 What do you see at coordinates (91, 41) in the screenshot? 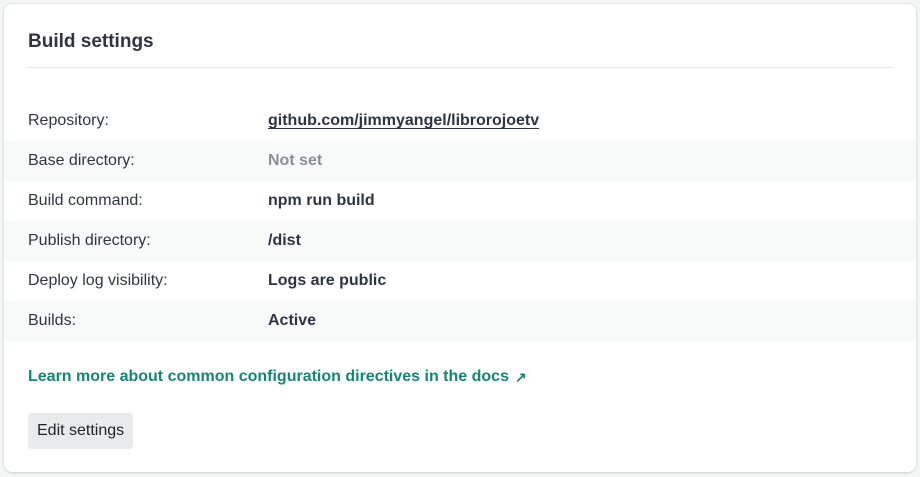
I see `card-title: Build settings` at bounding box center [91, 41].